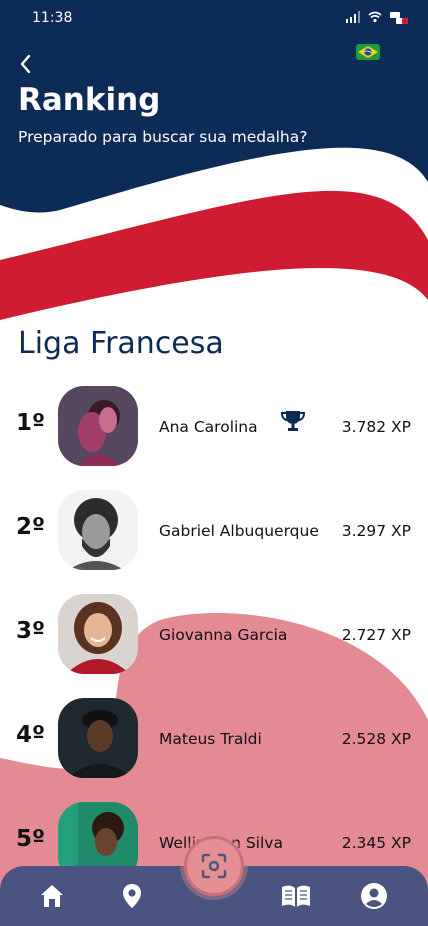 Image resolution: width=428 pixels, height=926 pixels. What do you see at coordinates (163, 137) in the screenshot?
I see `page-subtitle: Preparado para buscar sua medalha?` at bounding box center [163, 137].